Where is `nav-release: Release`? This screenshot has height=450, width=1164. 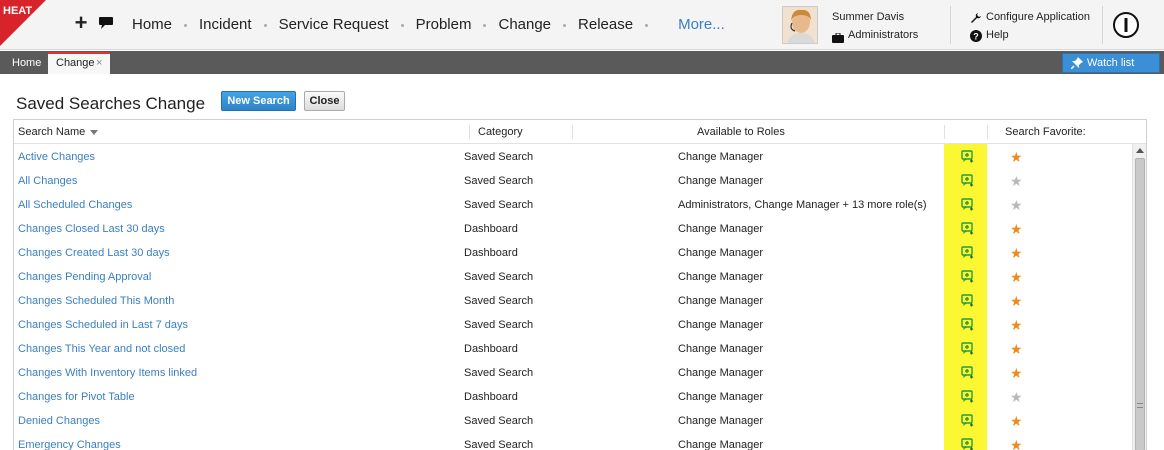
nav-release: Release is located at coordinates (605, 25).